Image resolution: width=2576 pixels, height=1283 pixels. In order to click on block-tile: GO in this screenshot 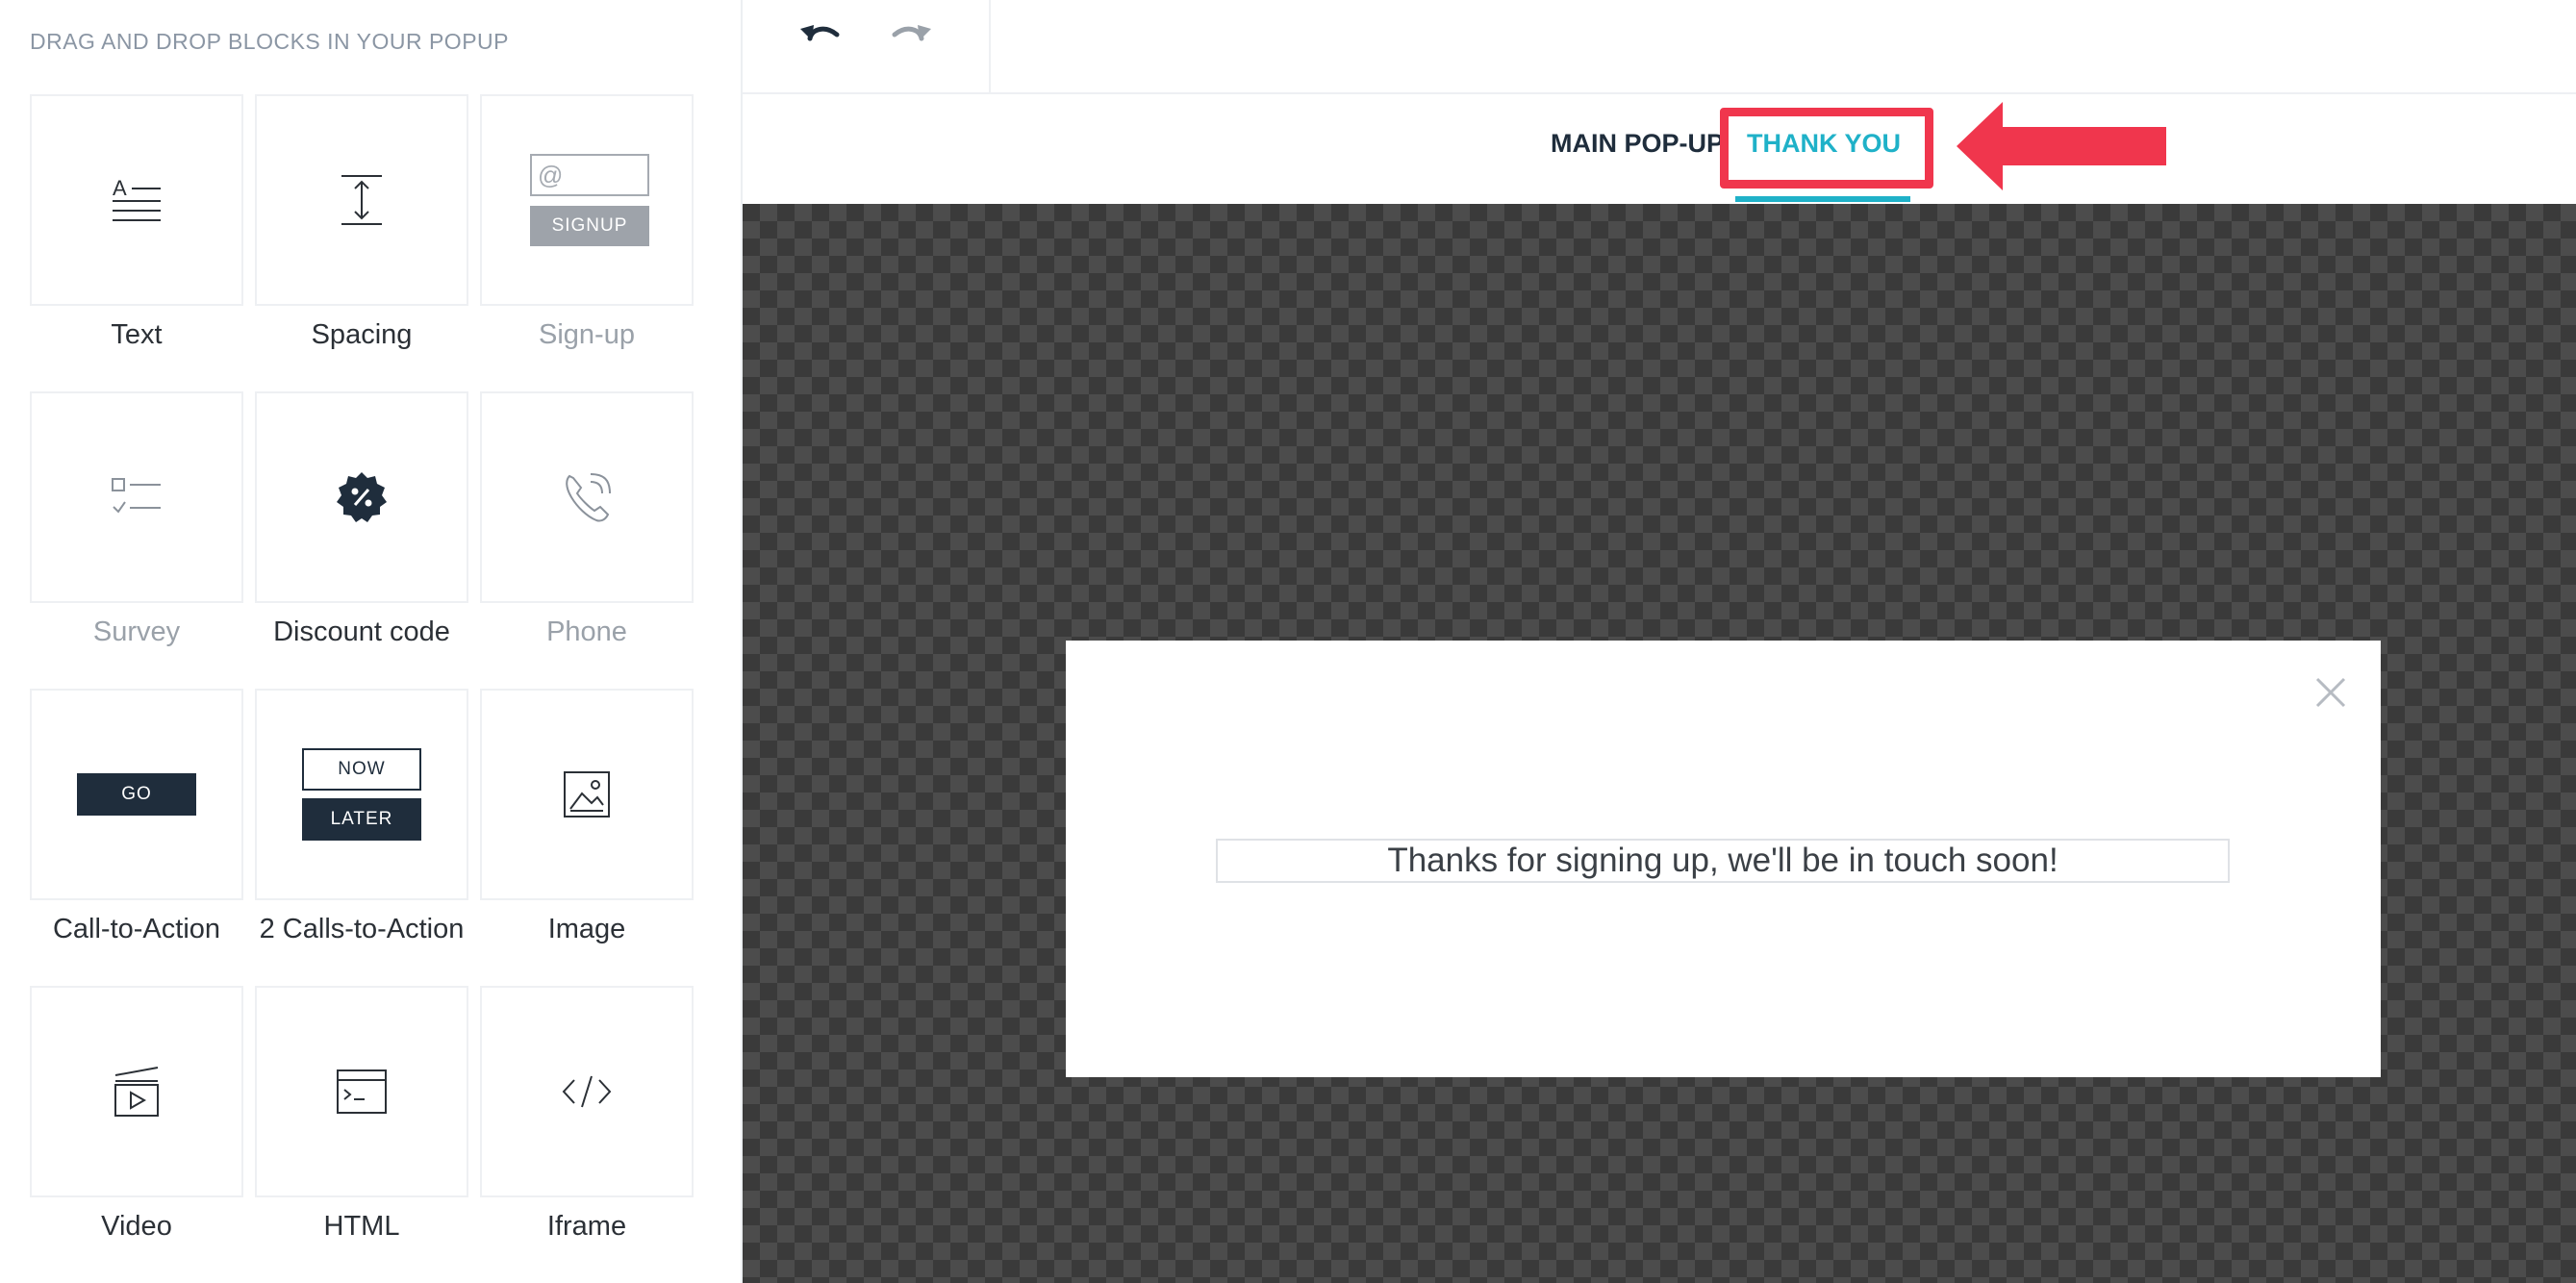, I will do `click(137, 794)`.